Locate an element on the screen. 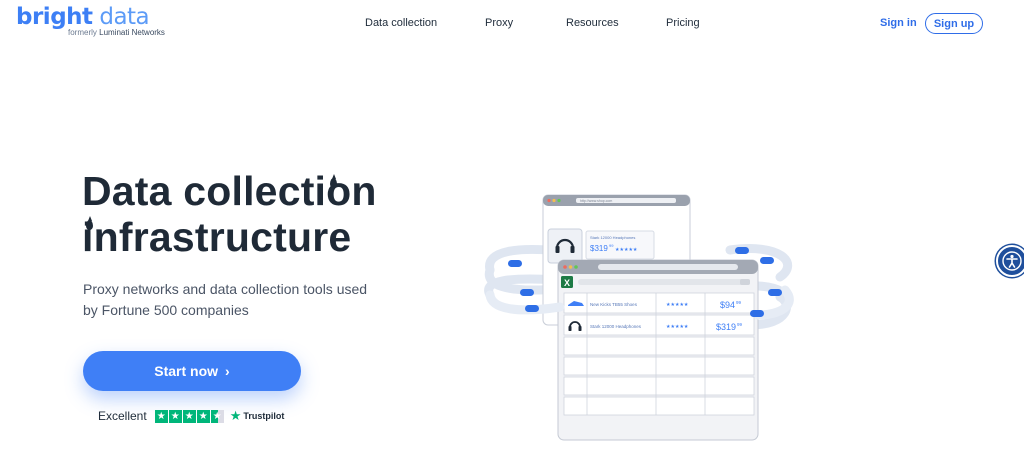  sign-up-button: Sign up is located at coordinates (954, 23).